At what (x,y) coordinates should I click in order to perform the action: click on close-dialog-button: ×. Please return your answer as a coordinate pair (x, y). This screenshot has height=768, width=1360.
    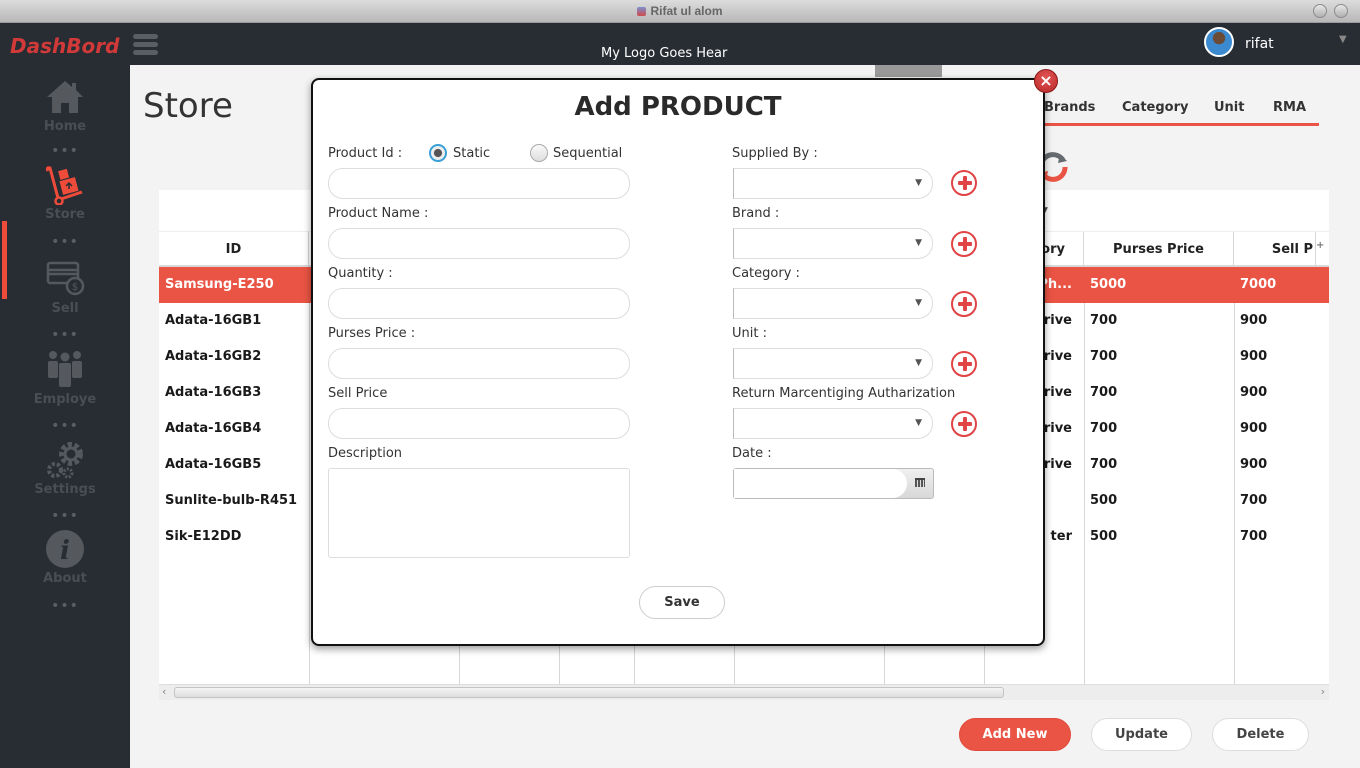
    Looking at the image, I should click on (1046, 81).